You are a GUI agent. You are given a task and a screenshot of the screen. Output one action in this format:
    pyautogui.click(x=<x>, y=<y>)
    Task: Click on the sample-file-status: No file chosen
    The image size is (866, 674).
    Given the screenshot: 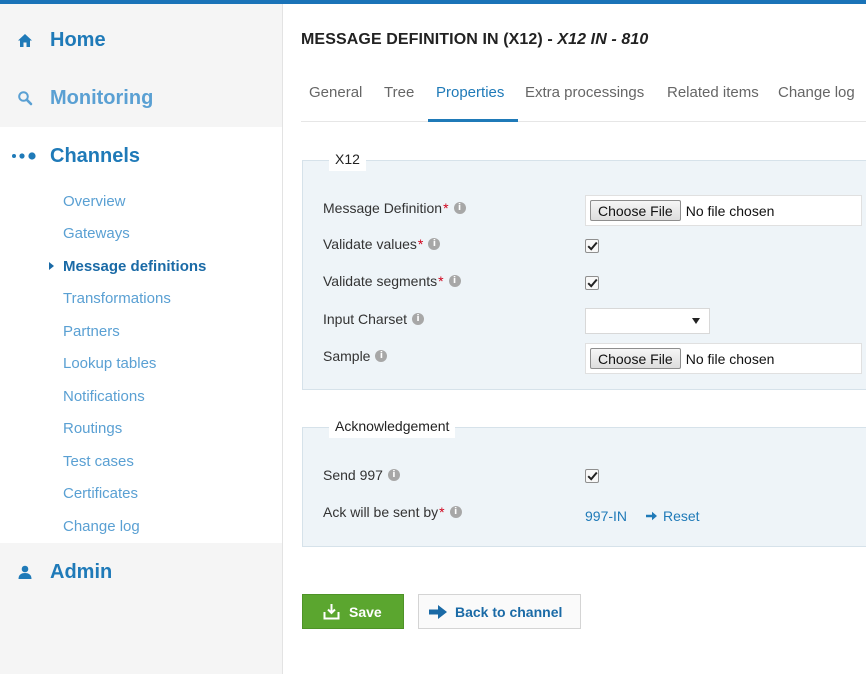 What is the action you would take?
    pyautogui.click(x=730, y=358)
    